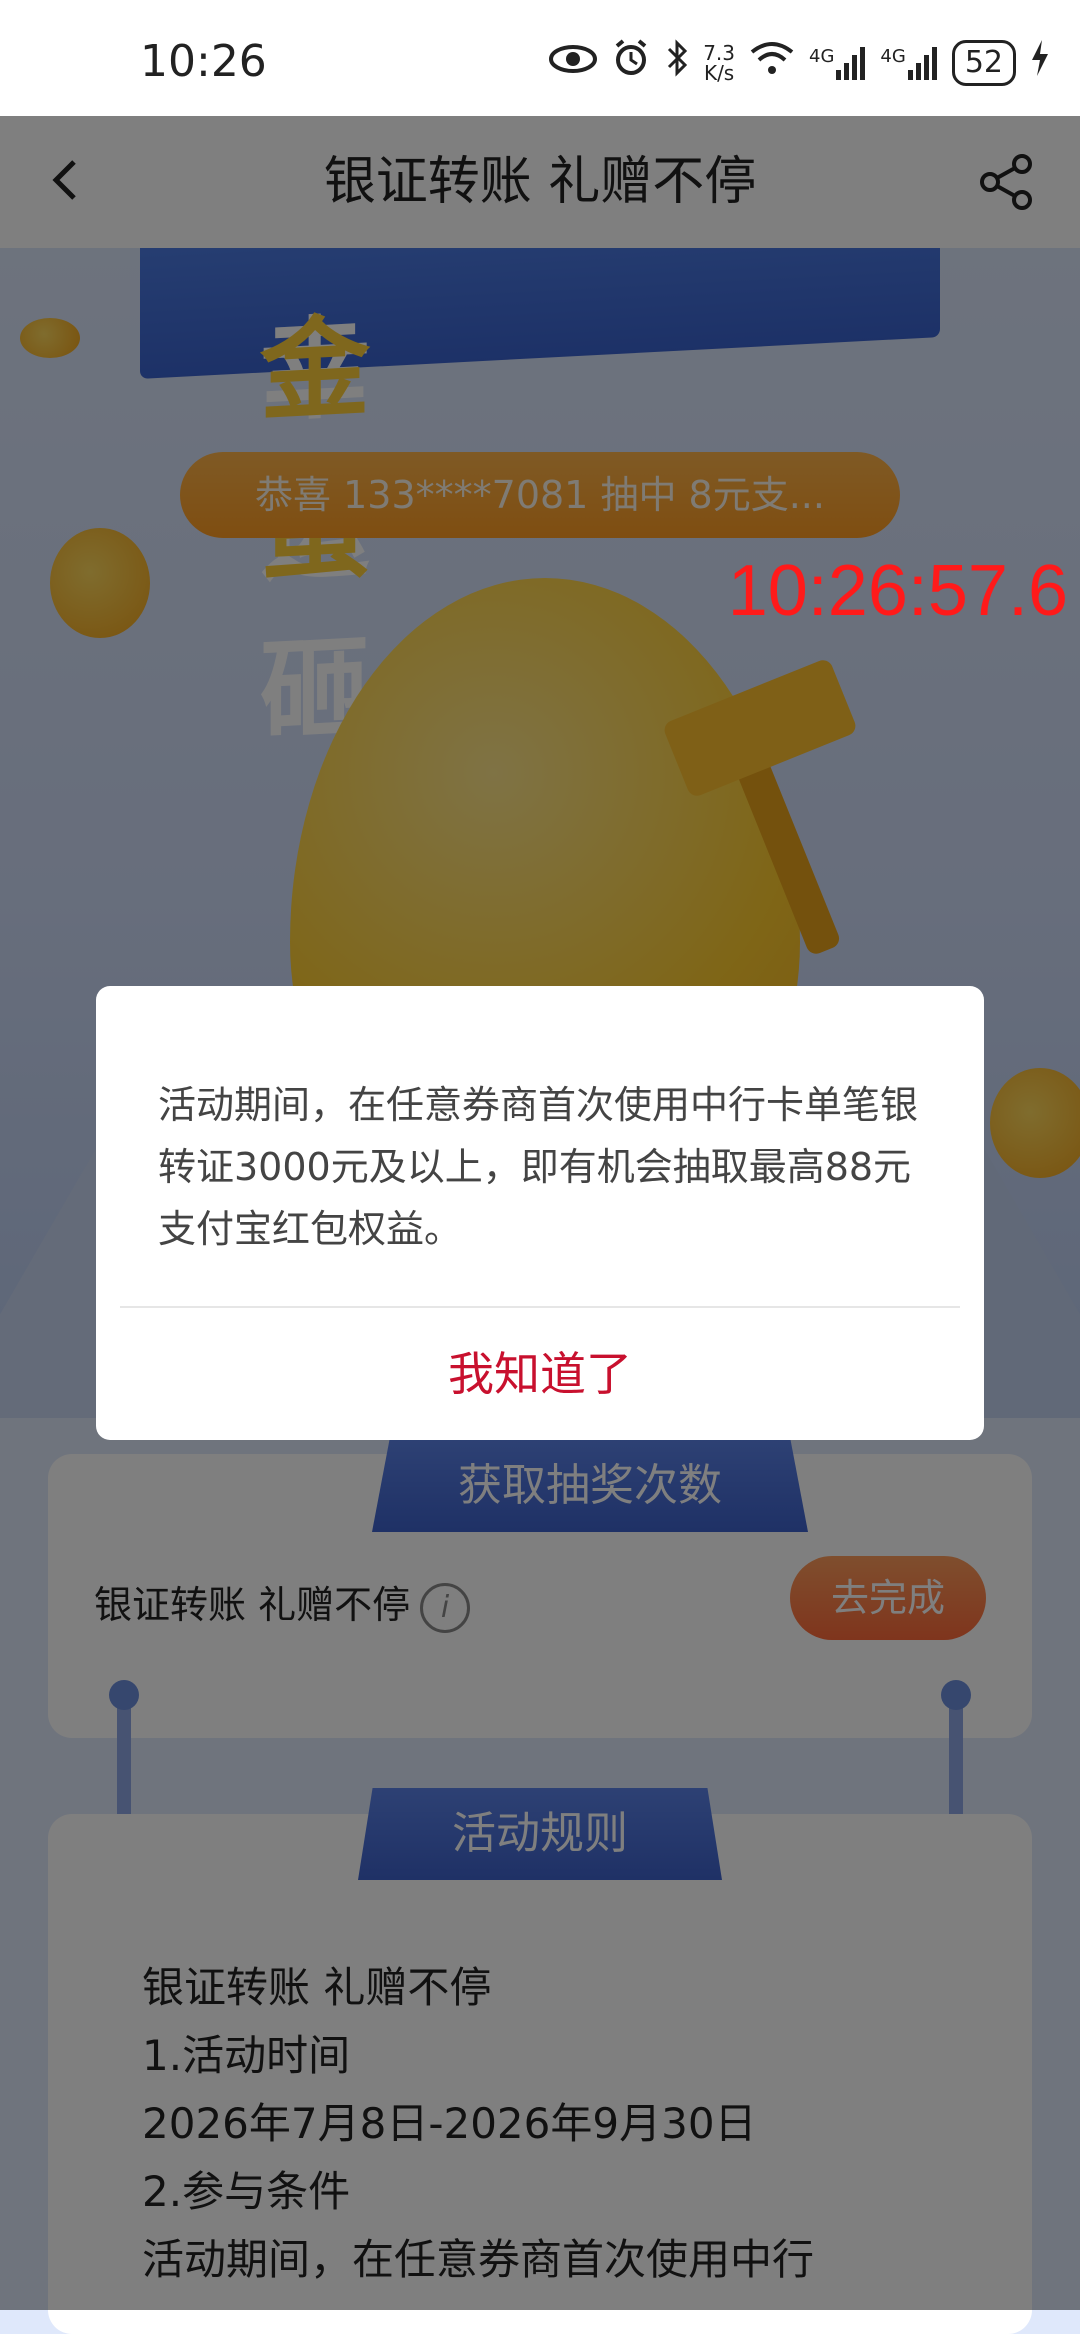  What do you see at coordinates (573, 63) in the screenshot?
I see `eye-icon` at bounding box center [573, 63].